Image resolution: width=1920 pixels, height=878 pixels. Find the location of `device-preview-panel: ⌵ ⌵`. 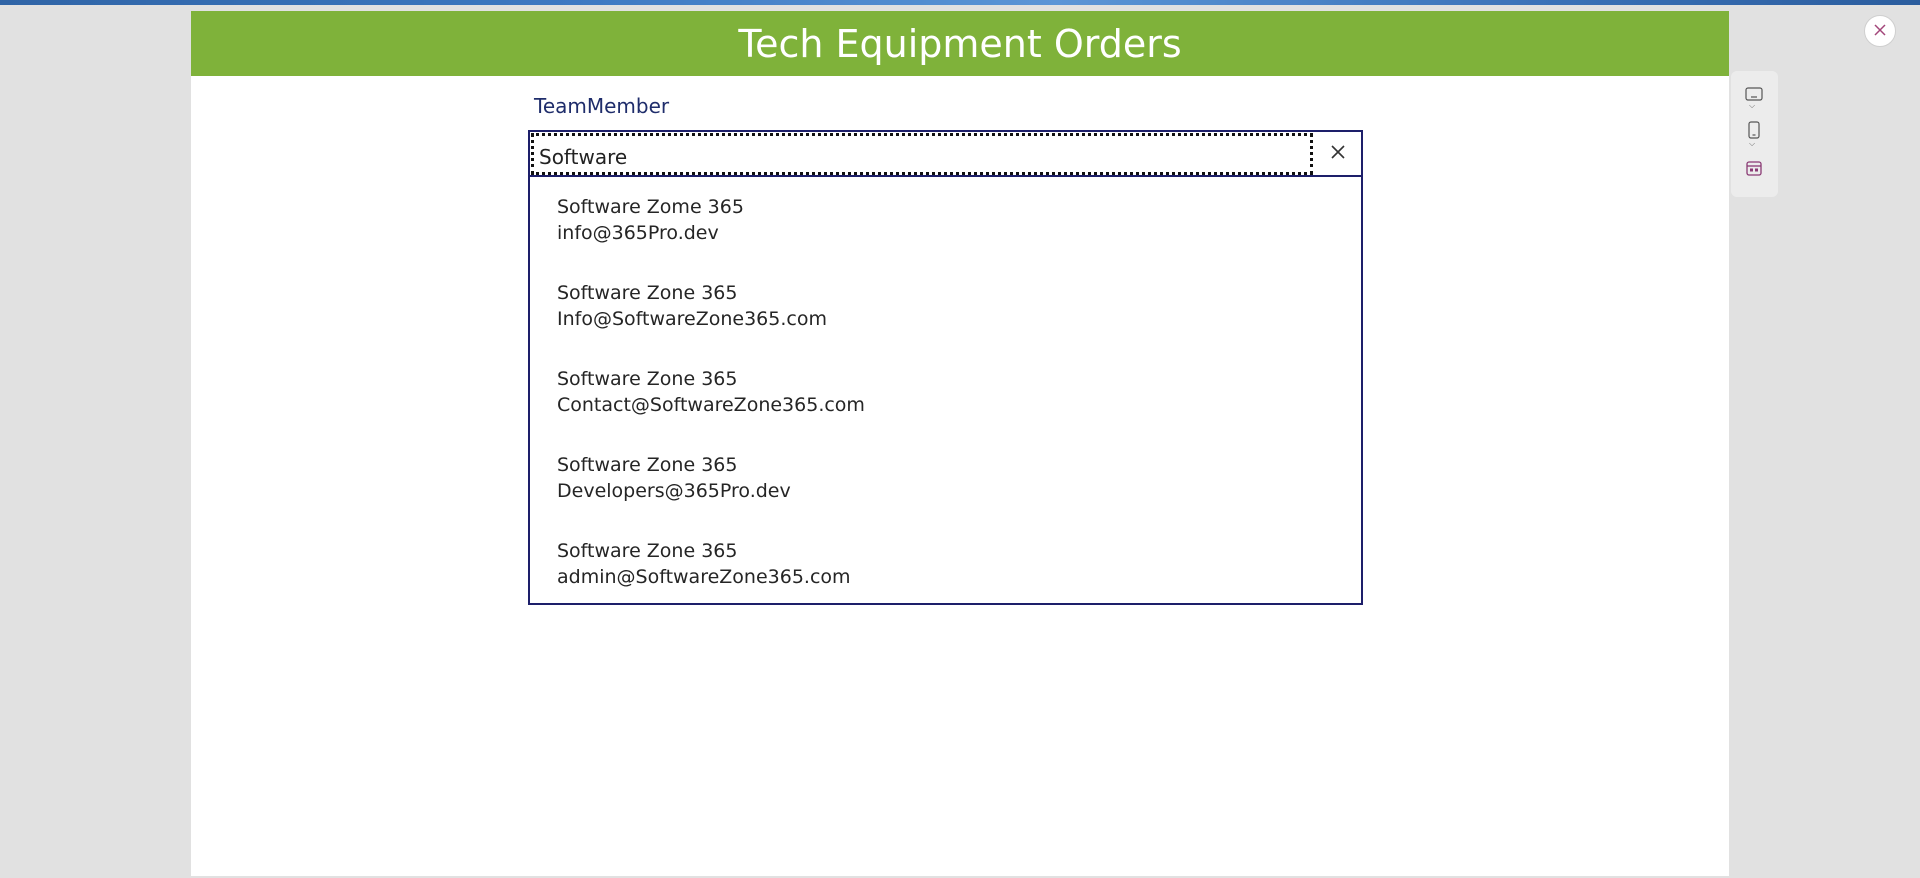

device-preview-panel: ⌵ ⌵ is located at coordinates (1754, 134).